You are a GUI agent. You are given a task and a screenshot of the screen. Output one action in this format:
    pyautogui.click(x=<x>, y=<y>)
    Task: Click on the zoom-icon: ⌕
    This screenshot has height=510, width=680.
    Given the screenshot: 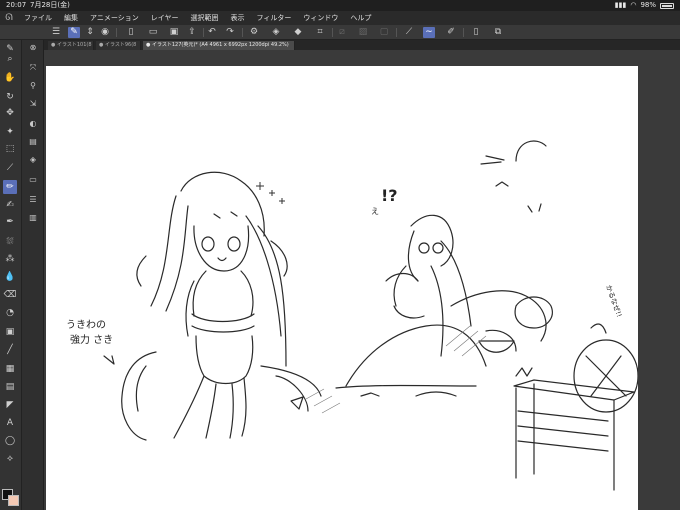 What is the action you would take?
    pyautogui.click(x=10, y=59)
    